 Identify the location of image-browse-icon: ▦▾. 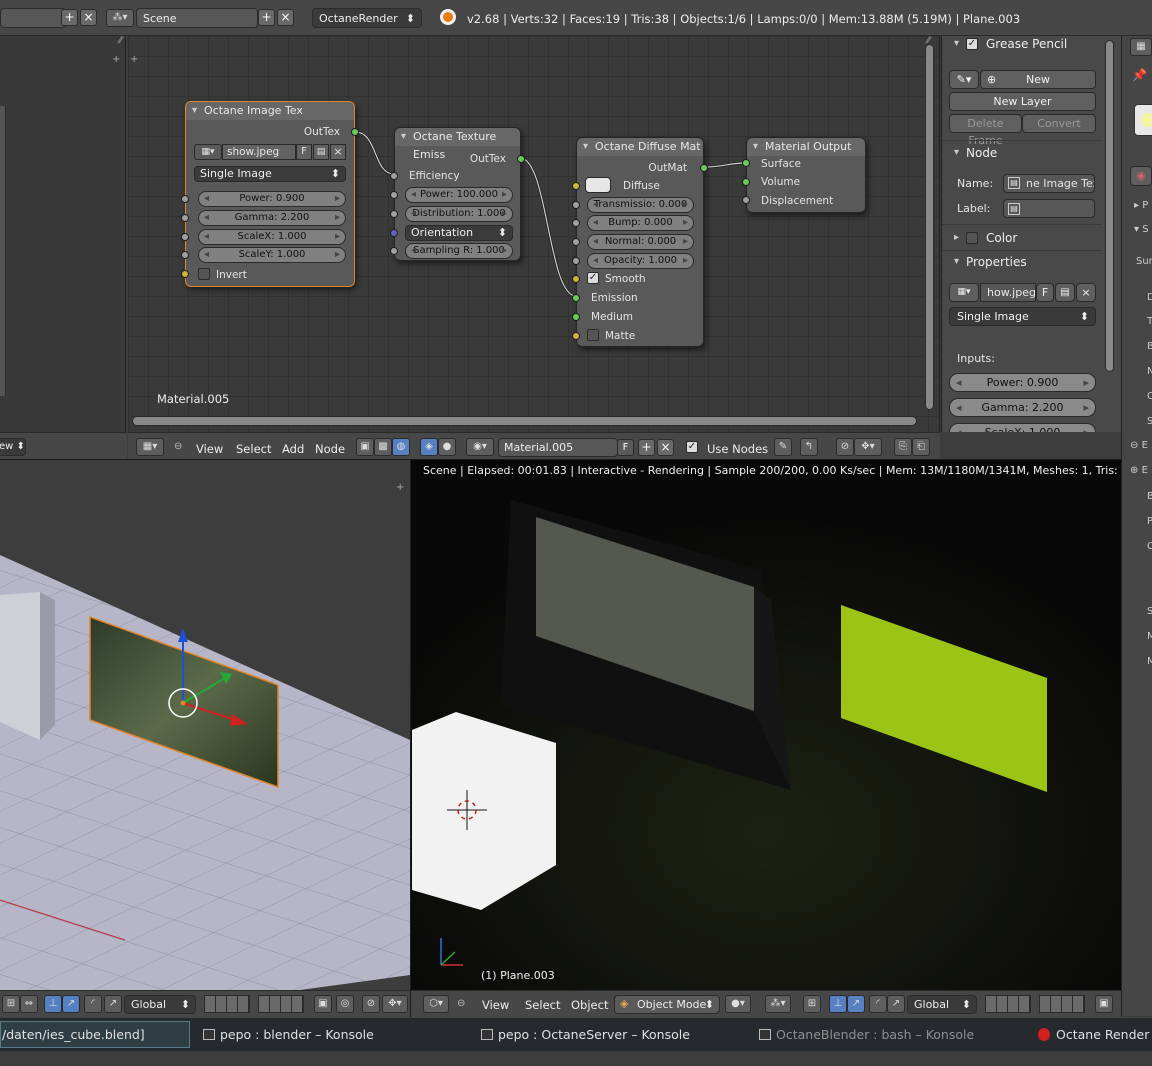
(208, 152).